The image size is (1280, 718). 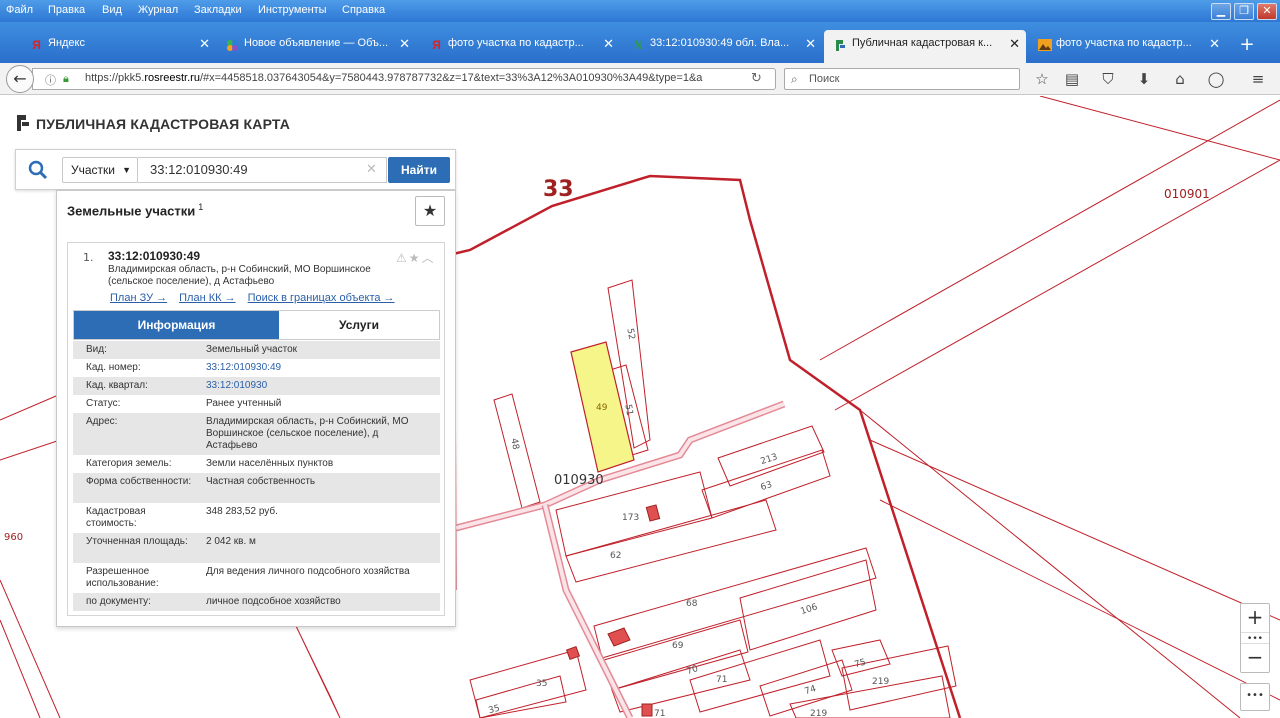 What do you see at coordinates (902, 79) in the screenshot?
I see `browser-search-box: ⌕ Поиск` at bounding box center [902, 79].